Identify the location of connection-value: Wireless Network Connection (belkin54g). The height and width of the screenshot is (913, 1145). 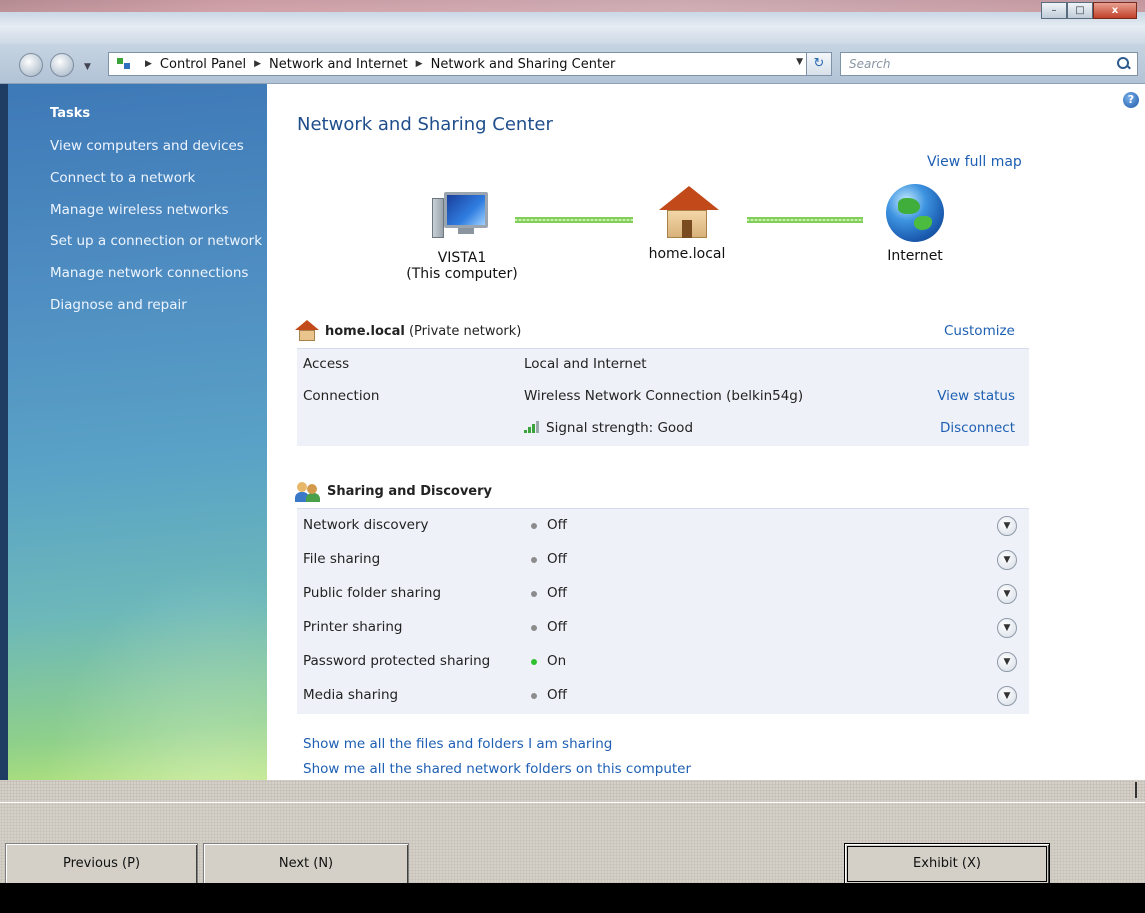
(664, 396).